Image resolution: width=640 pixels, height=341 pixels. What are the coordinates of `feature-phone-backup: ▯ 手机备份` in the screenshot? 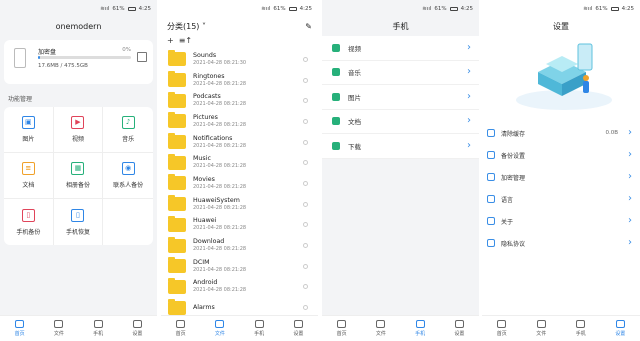 It's located at (29, 222).